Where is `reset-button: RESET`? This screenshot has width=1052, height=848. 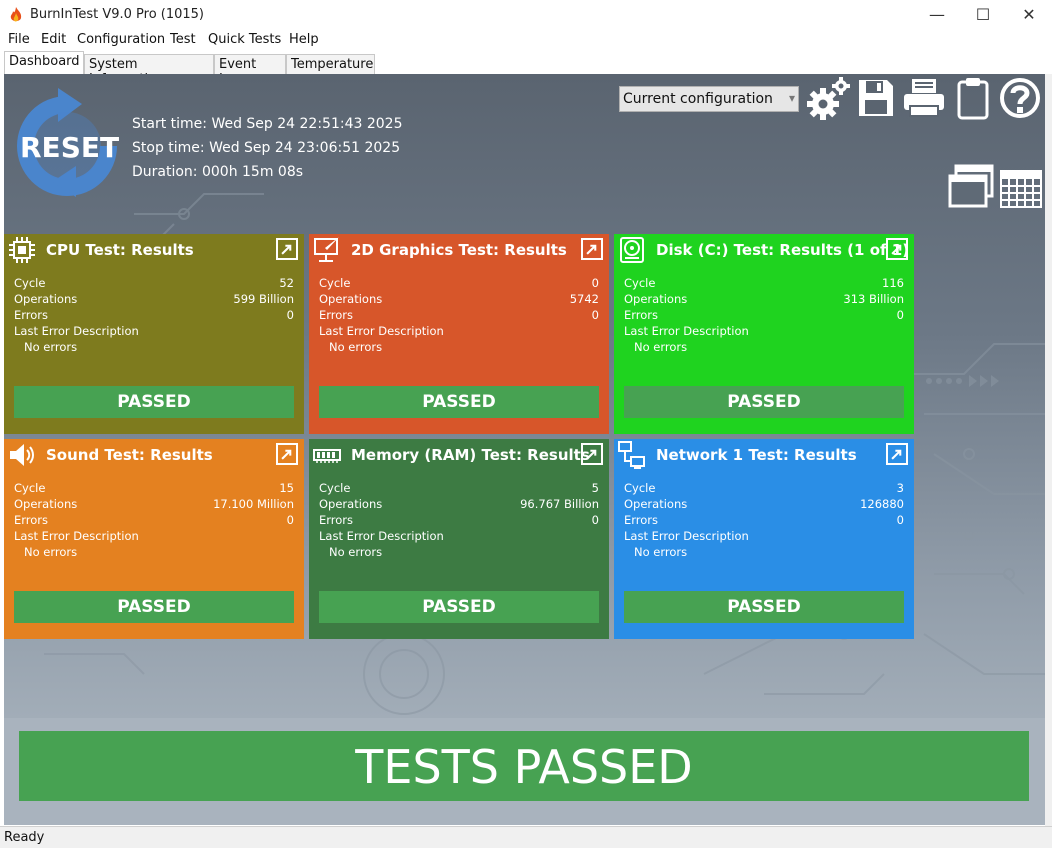
reset-button: RESET is located at coordinates (69, 147).